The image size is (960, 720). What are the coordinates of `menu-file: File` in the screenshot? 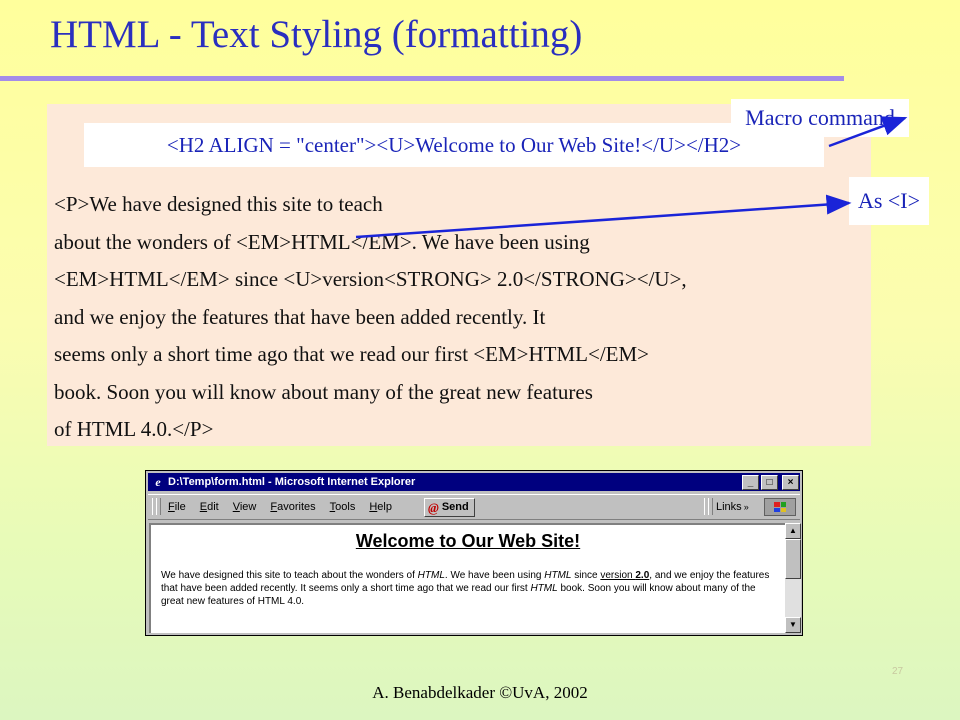 It's located at (177, 507).